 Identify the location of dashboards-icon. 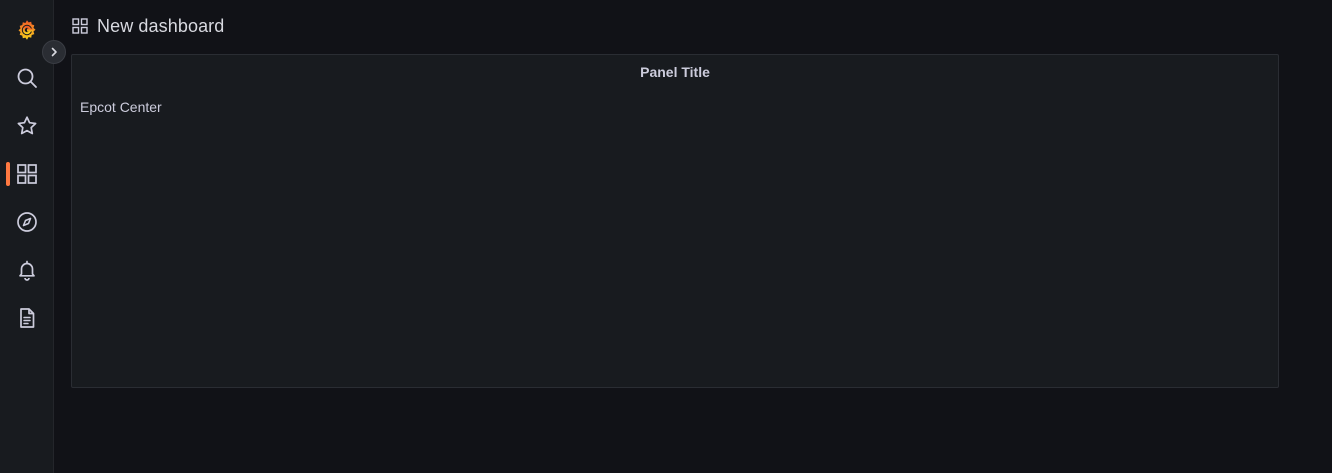
(27, 174).